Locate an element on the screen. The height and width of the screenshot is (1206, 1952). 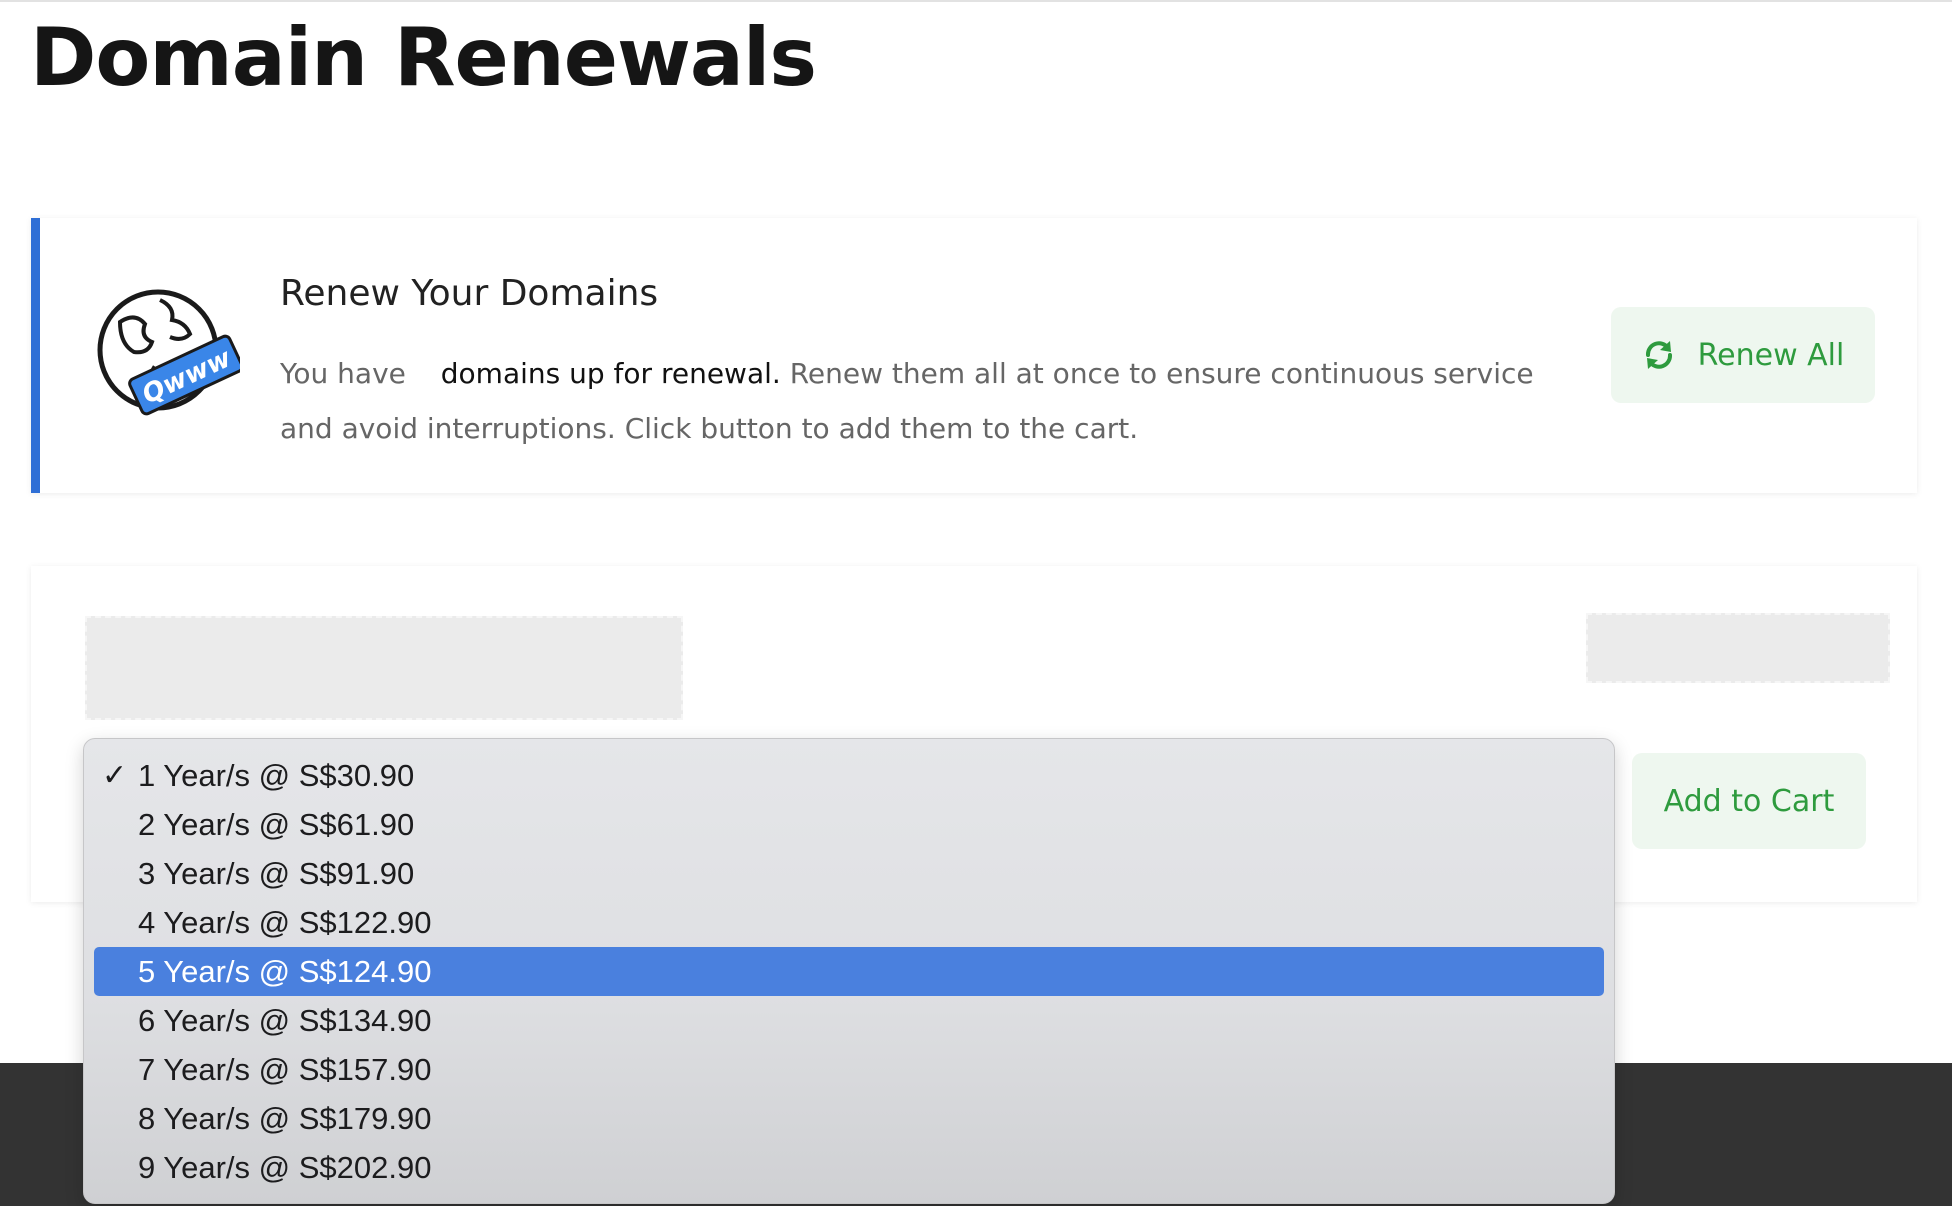
dropdown-option: ✓ 1 Year/s @ S$30.90 is located at coordinates (849, 775).